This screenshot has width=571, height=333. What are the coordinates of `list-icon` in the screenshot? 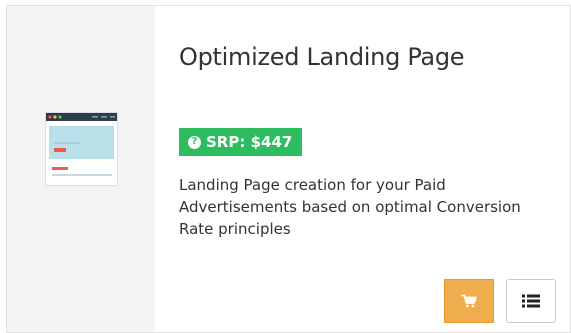 It's located at (531, 301).